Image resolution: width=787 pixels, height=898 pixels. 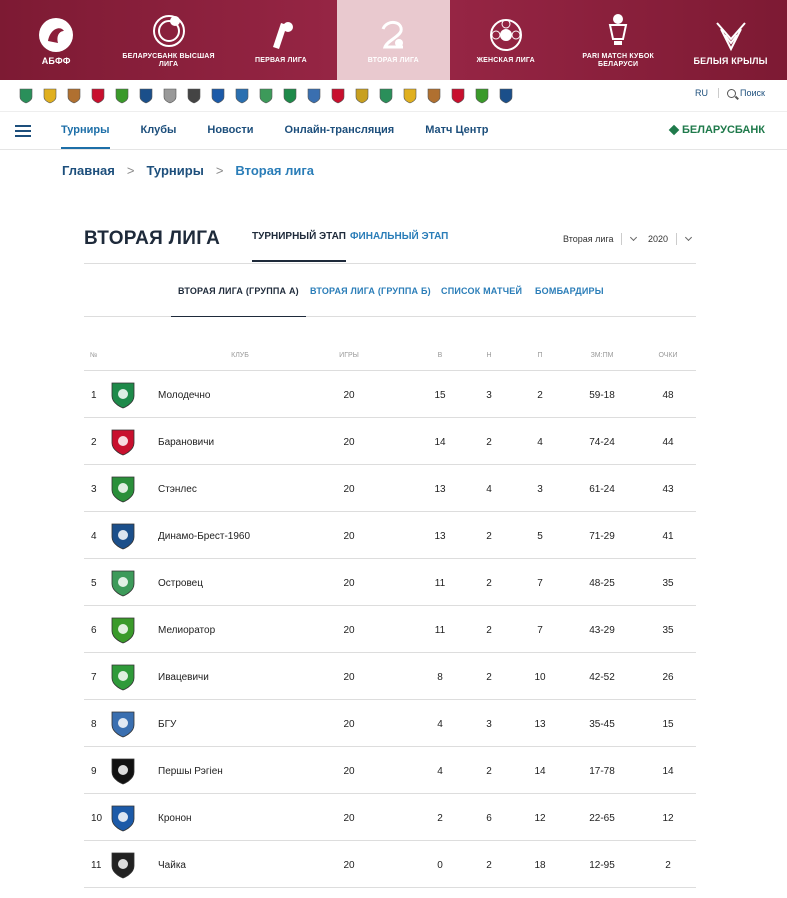 I want to click on menu-burger-icon, so click(x=23, y=131).